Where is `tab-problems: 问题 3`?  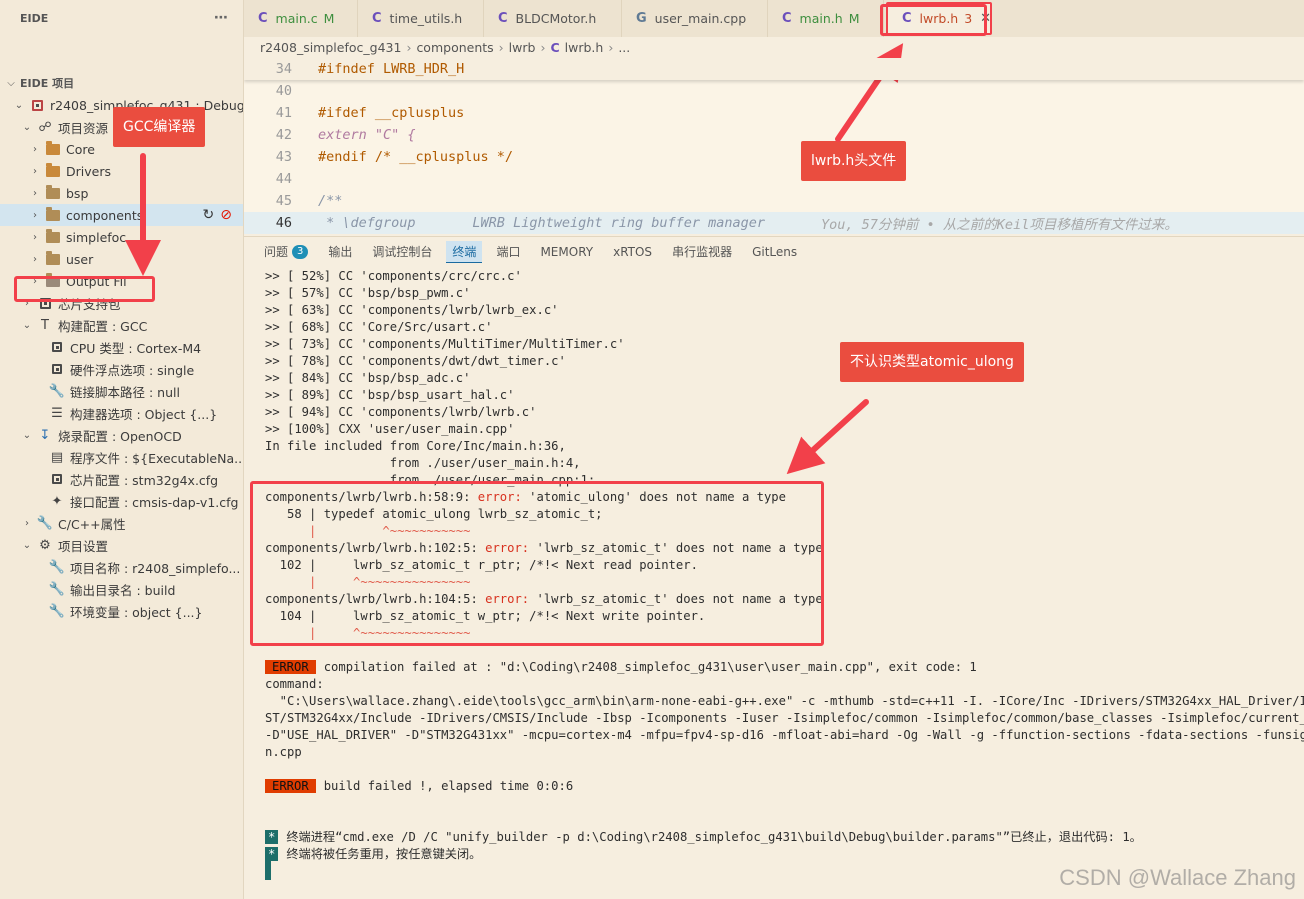 tab-problems: 问题 3 is located at coordinates (286, 252).